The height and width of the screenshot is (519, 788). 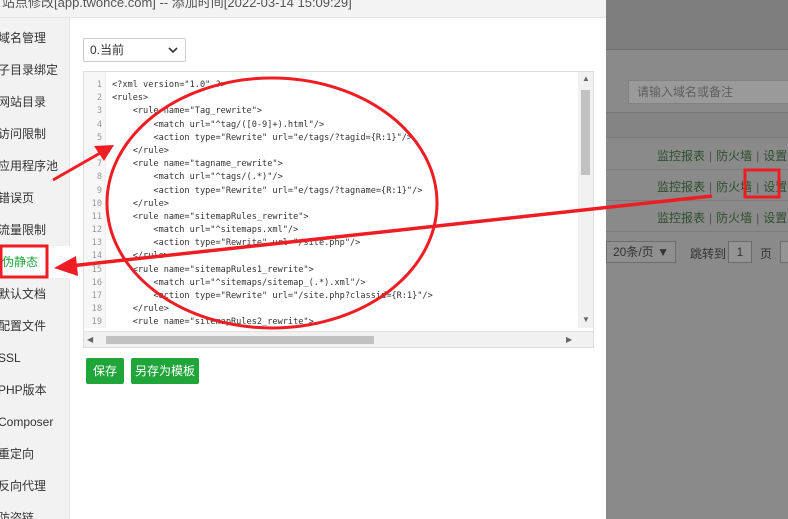 What do you see at coordinates (218, 124) in the screenshot?
I see `code-text: <match url="^tag/([0-9]+).html"/>` at bounding box center [218, 124].